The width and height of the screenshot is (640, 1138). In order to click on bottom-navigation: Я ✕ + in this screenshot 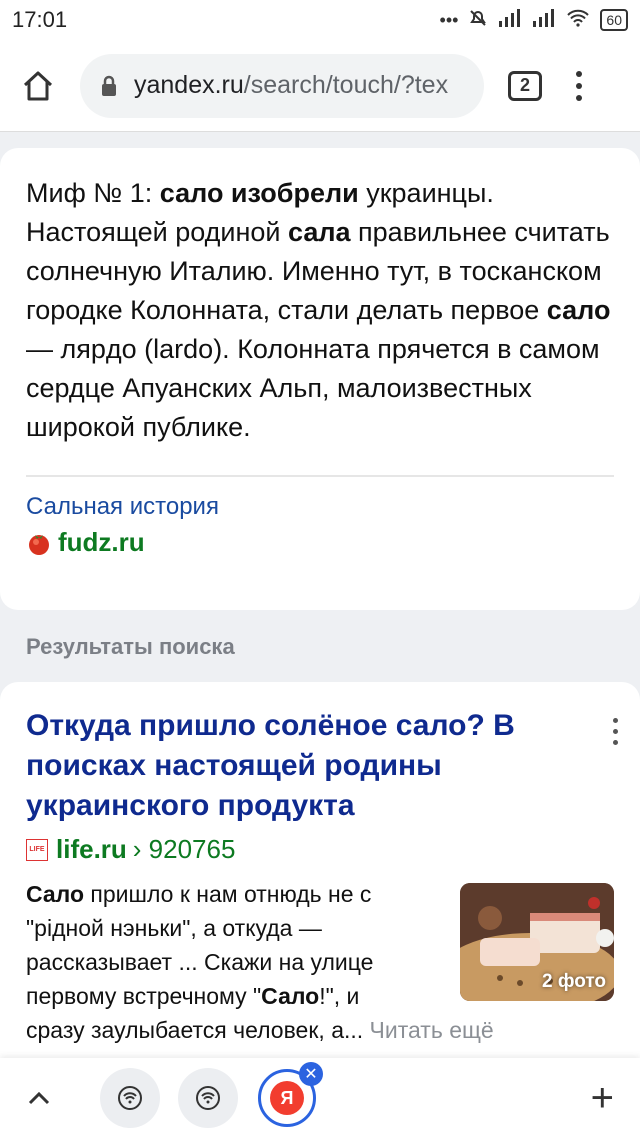, I will do `click(320, 1098)`.